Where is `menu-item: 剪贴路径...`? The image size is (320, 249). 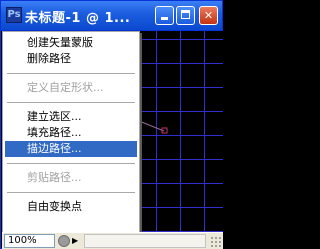 menu-item: 剪贴路径... is located at coordinates (54, 177).